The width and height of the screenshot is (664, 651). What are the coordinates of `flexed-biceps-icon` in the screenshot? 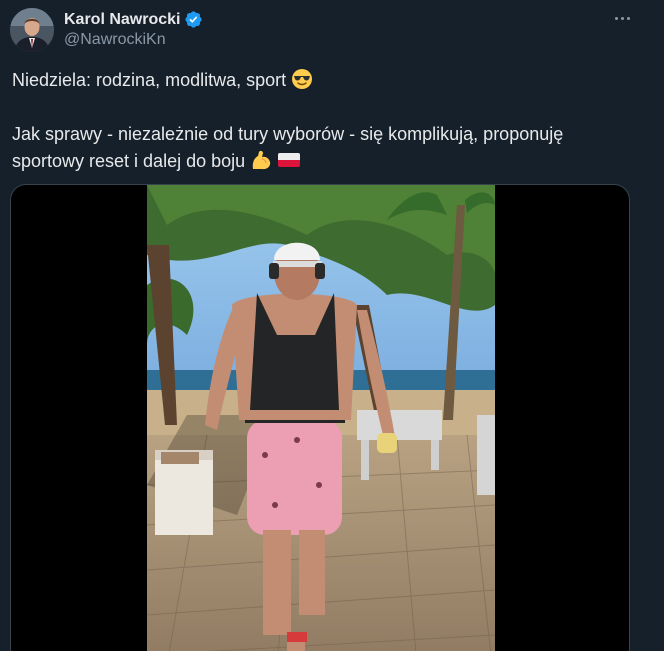 It's located at (261, 160).